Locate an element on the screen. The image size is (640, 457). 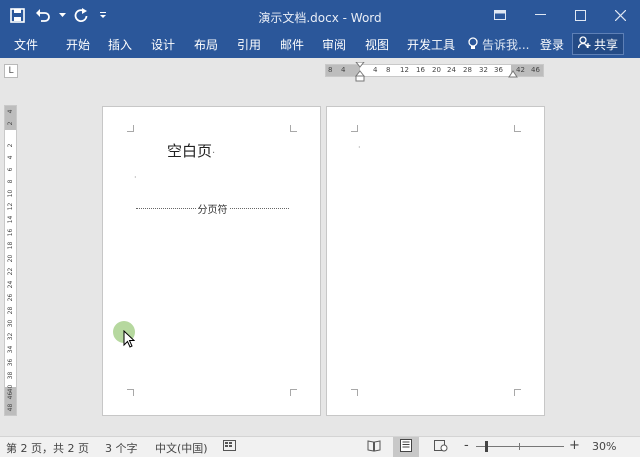
tab-selector: L is located at coordinates (11, 71).